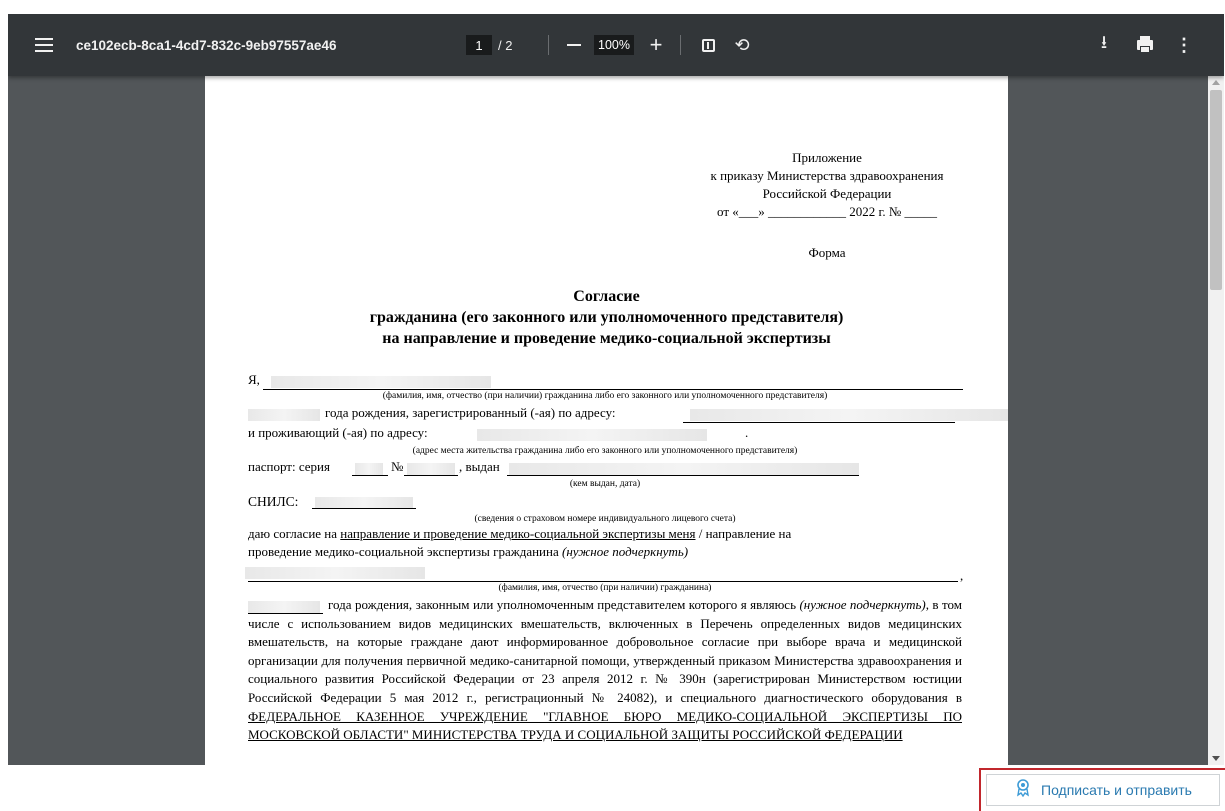 This screenshot has height=811, width=1225. Describe the element at coordinates (338, 432) in the screenshot. I see `residing: и проживающий (-ая) по адресу:` at that location.